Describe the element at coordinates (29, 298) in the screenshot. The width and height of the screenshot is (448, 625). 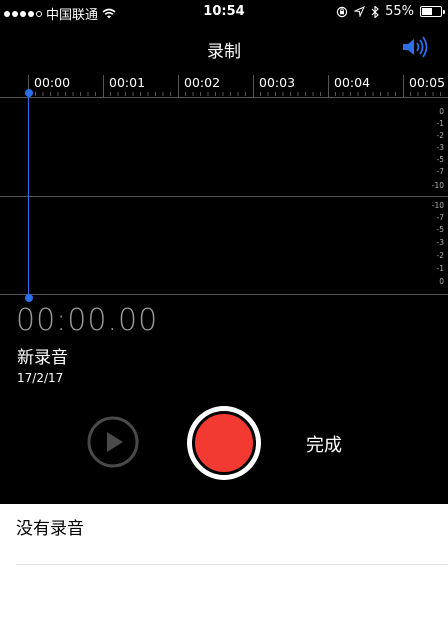
I see `playhead-bottom-handle` at that location.